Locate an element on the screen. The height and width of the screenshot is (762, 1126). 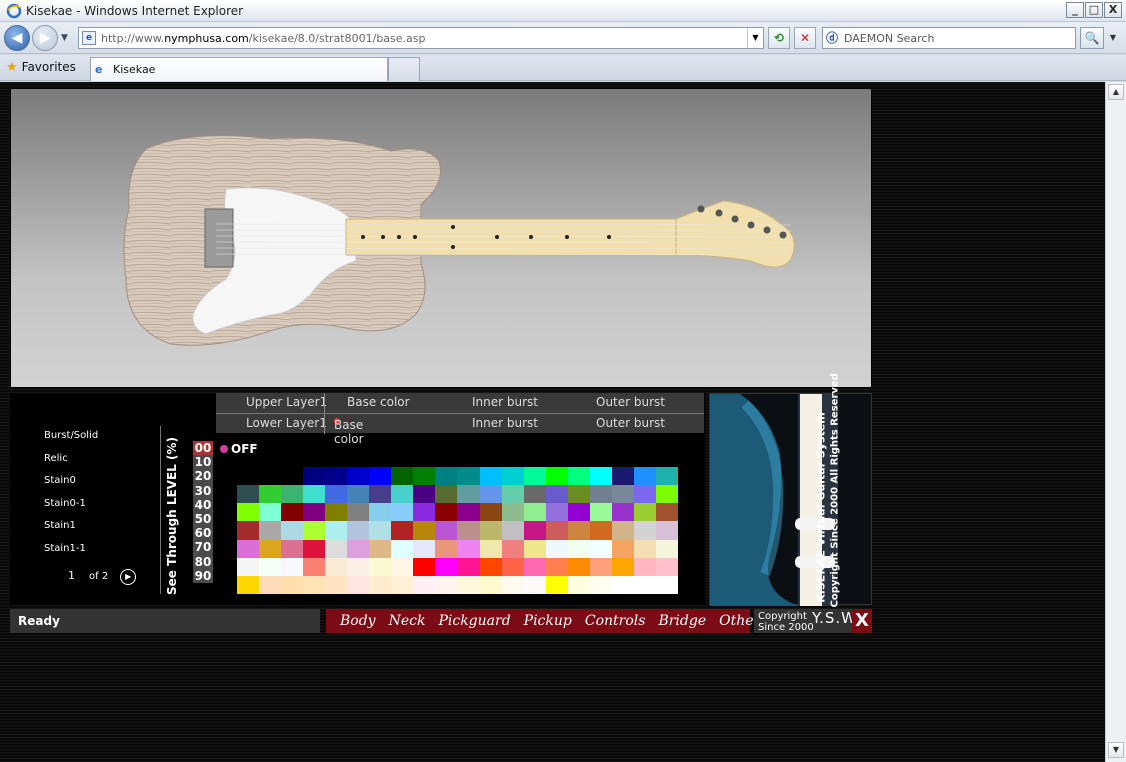
level-10: 10 is located at coordinates (203, 462).